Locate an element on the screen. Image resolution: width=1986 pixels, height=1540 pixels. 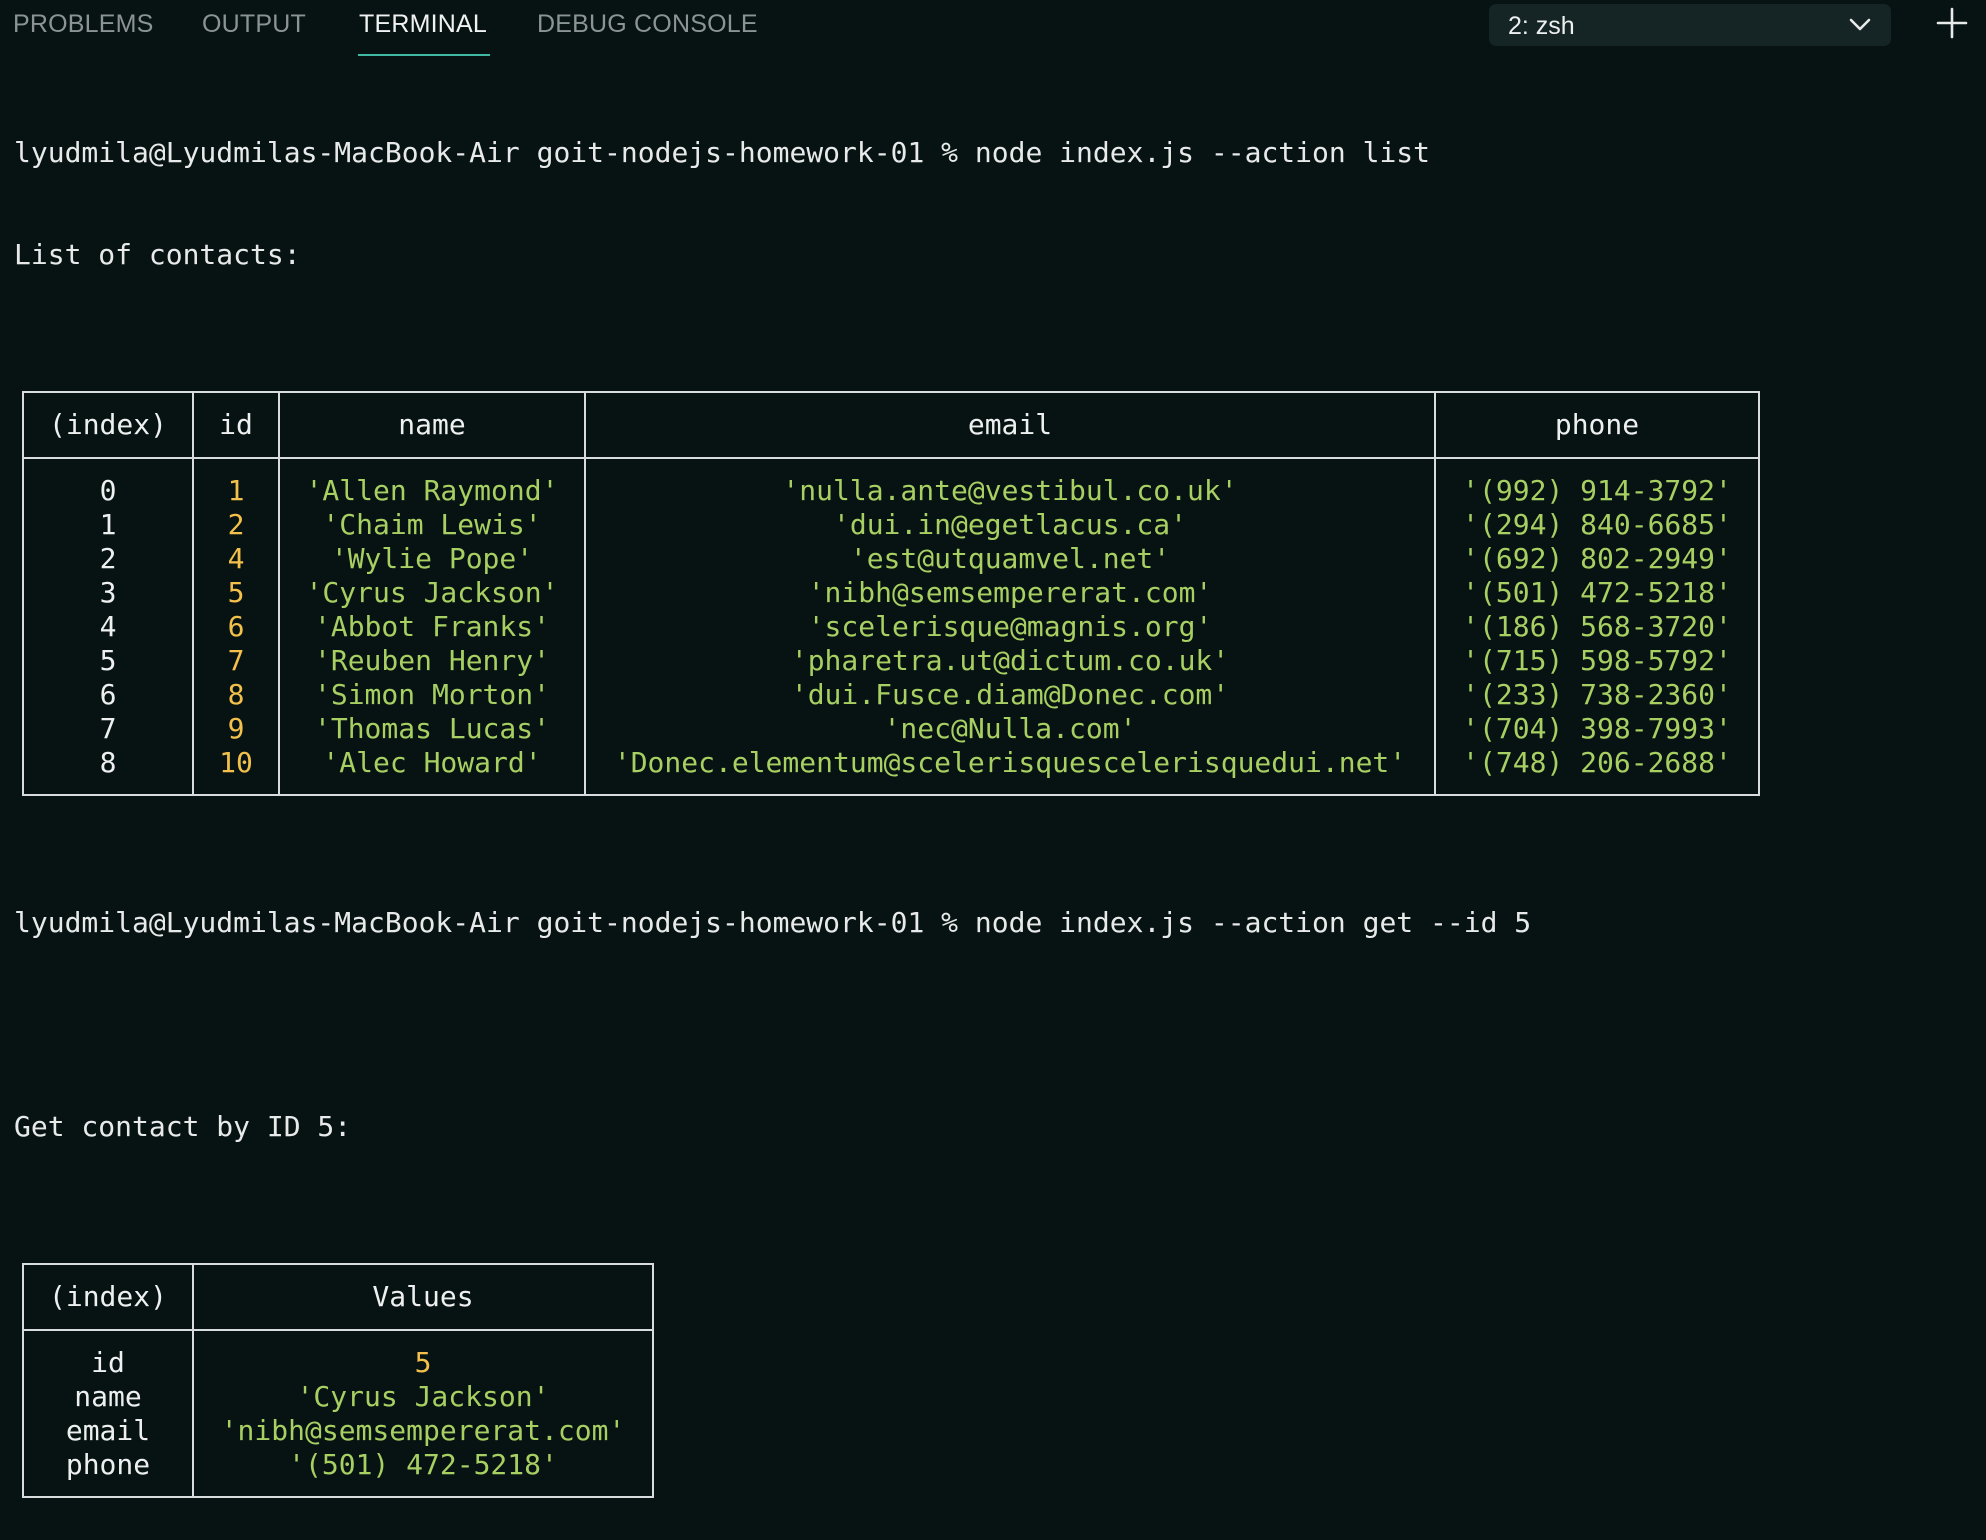
column-header: id is located at coordinates (236, 425).